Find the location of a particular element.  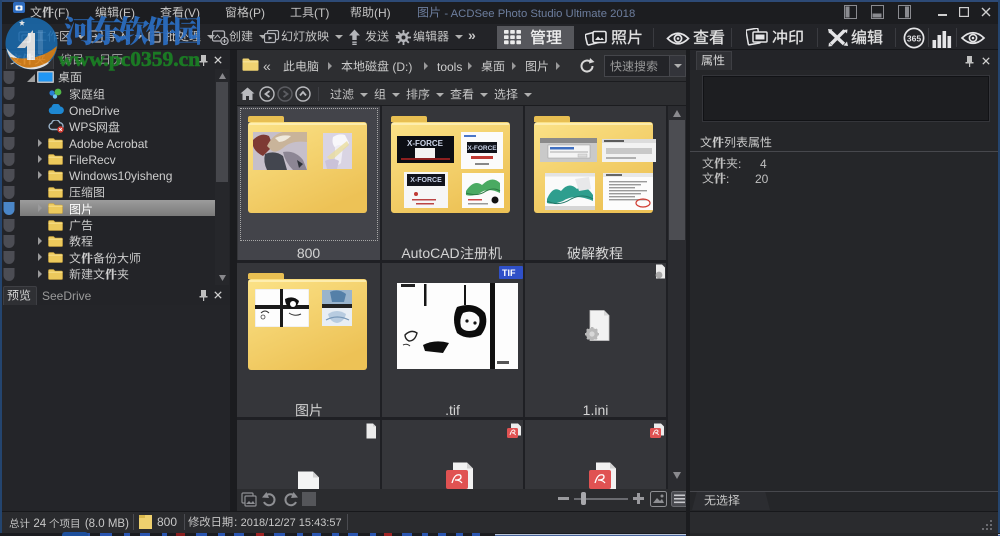

svg-text: 365 is located at coordinates (914, 39).